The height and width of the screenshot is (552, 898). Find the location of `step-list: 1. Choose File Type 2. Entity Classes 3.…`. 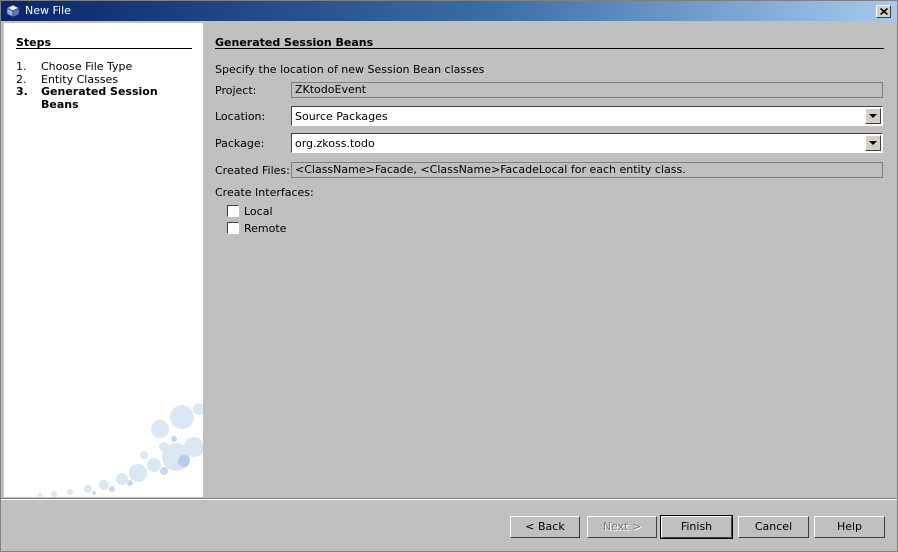

step-list: 1. Choose File Type 2. Entity Classes 3.… is located at coordinates (106, 86).